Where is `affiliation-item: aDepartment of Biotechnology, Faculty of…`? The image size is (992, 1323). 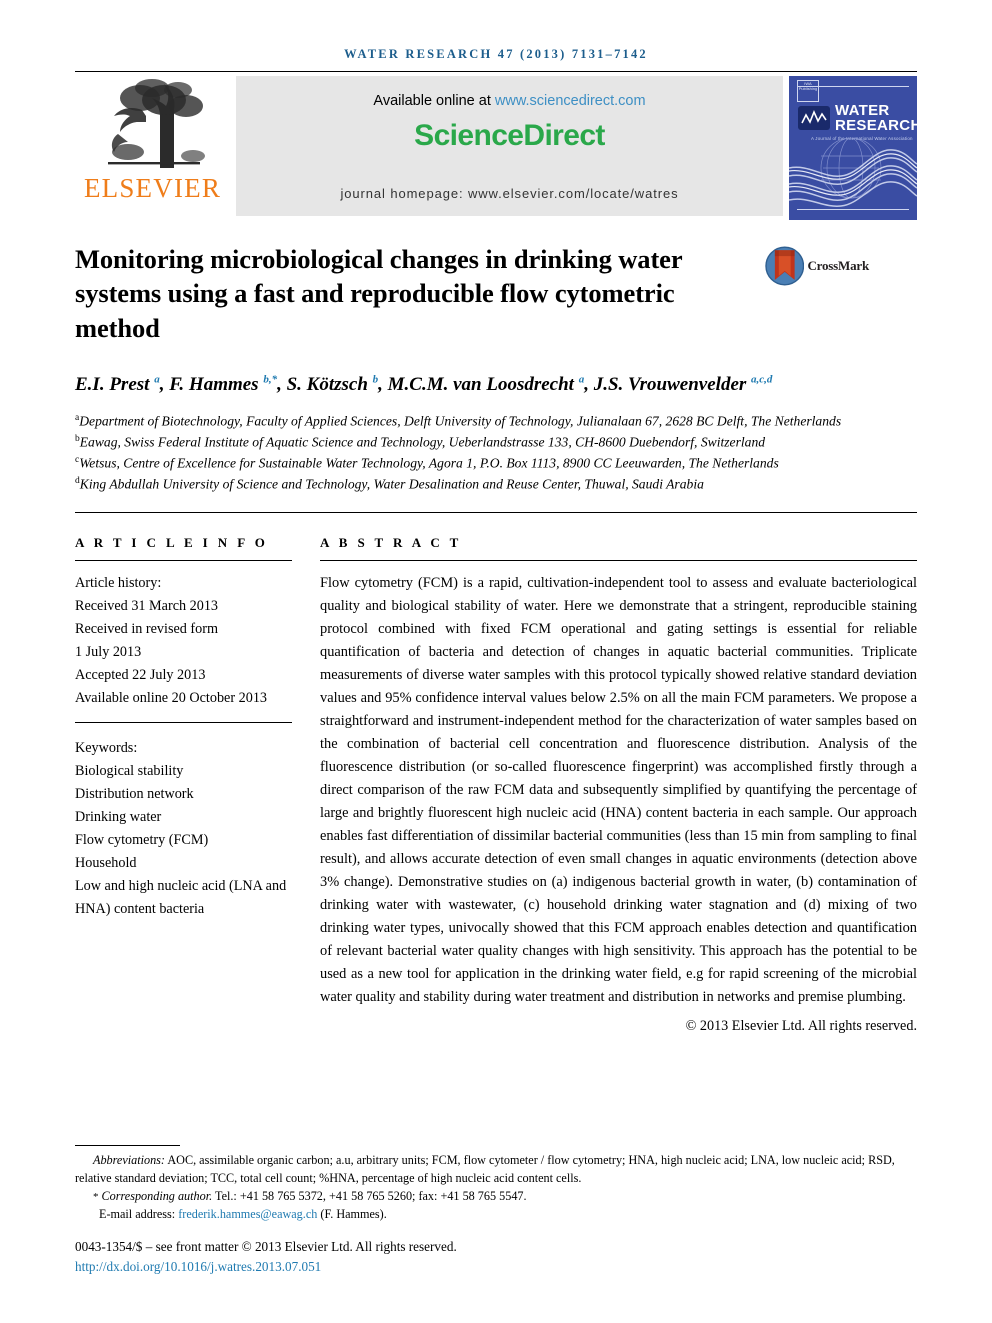
affiliation-item: aDepartment of Biotechnology, Faculty of… is located at coordinates (458, 420).